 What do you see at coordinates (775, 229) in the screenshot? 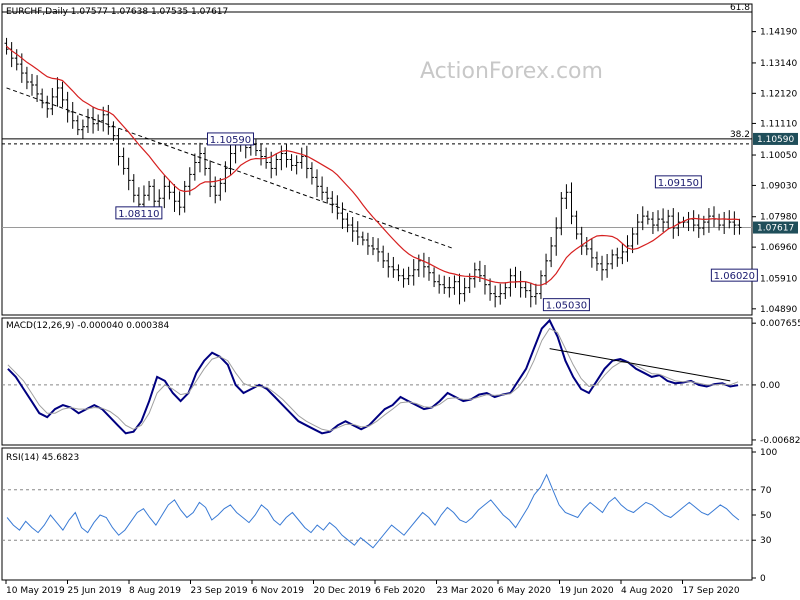
I see `current-price-label: 1.07617` at bounding box center [775, 229].